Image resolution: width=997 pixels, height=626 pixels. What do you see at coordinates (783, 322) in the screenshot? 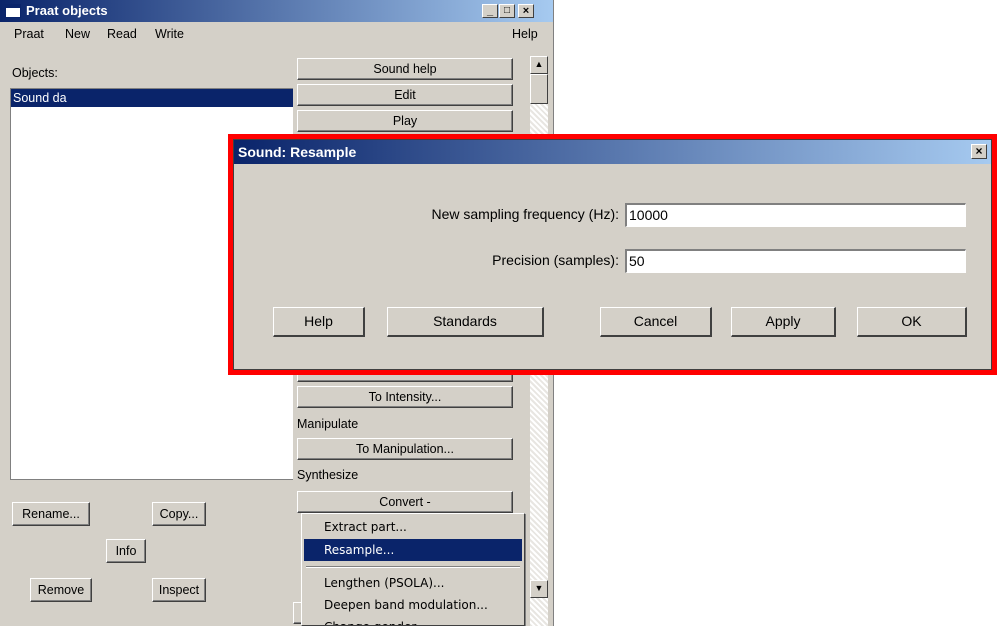
I see `apply-button: Apply` at bounding box center [783, 322].